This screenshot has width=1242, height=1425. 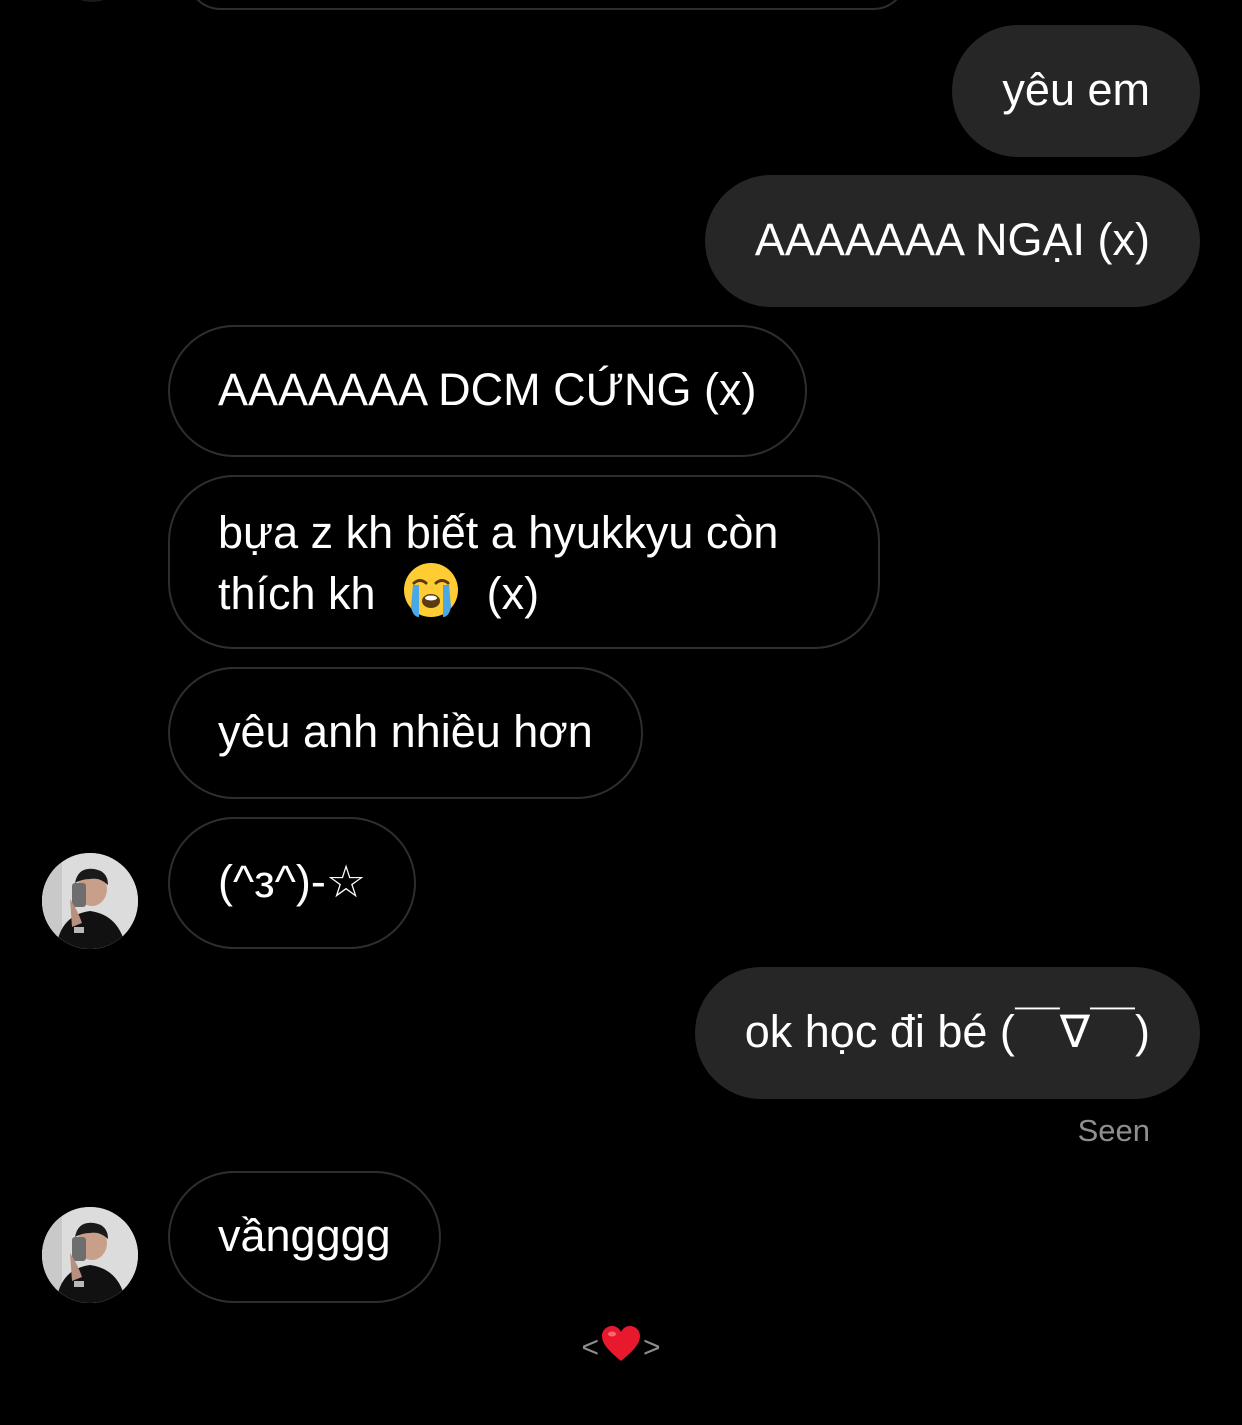 I want to click on next-arrow-icon: >, so click(x=652, y=1348).